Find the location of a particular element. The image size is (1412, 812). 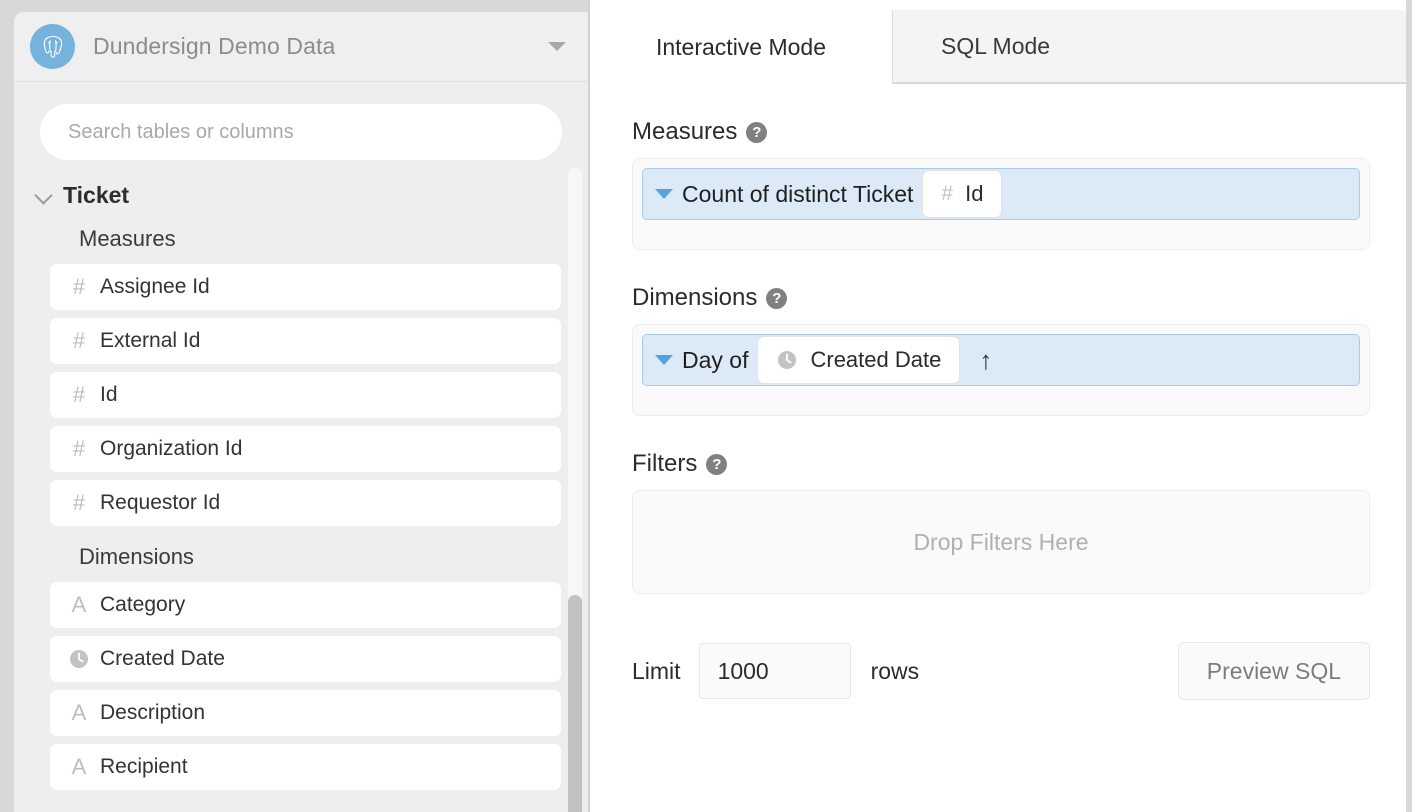

filters-empty-hint: Drop Filters Here is located at coordinates (1001, 541).